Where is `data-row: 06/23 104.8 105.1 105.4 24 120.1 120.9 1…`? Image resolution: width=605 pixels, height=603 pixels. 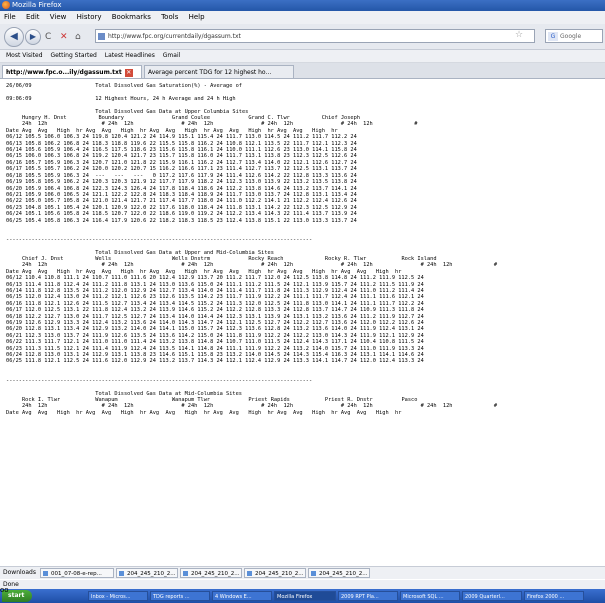
data-row: 06/23 104.8 105.1 105.4 24 120.1 120.9 1… is located at coordinates (181, 207).